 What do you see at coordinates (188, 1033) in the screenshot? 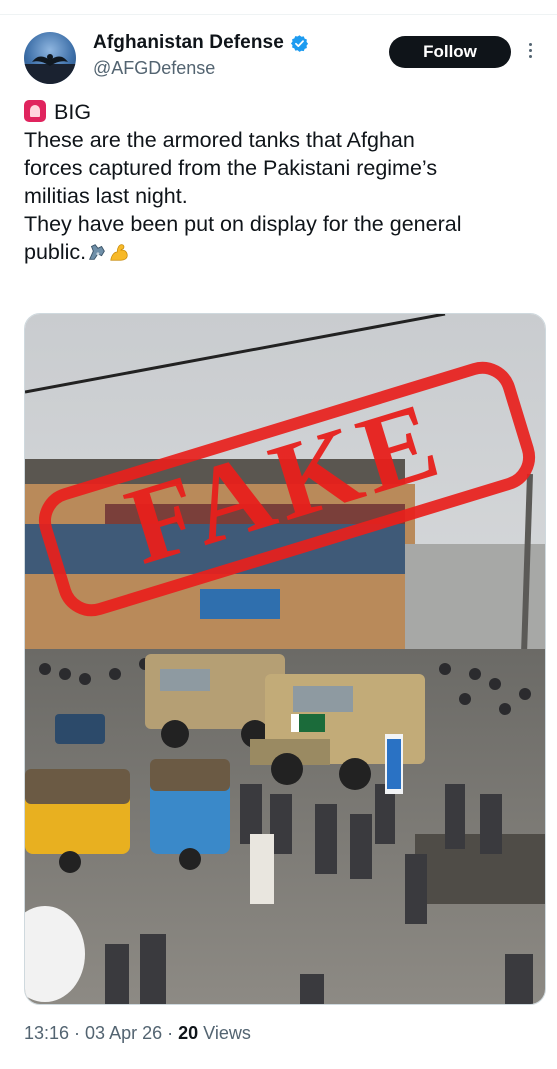
I see `views-count: 20` at bounding box center [188, 1033].